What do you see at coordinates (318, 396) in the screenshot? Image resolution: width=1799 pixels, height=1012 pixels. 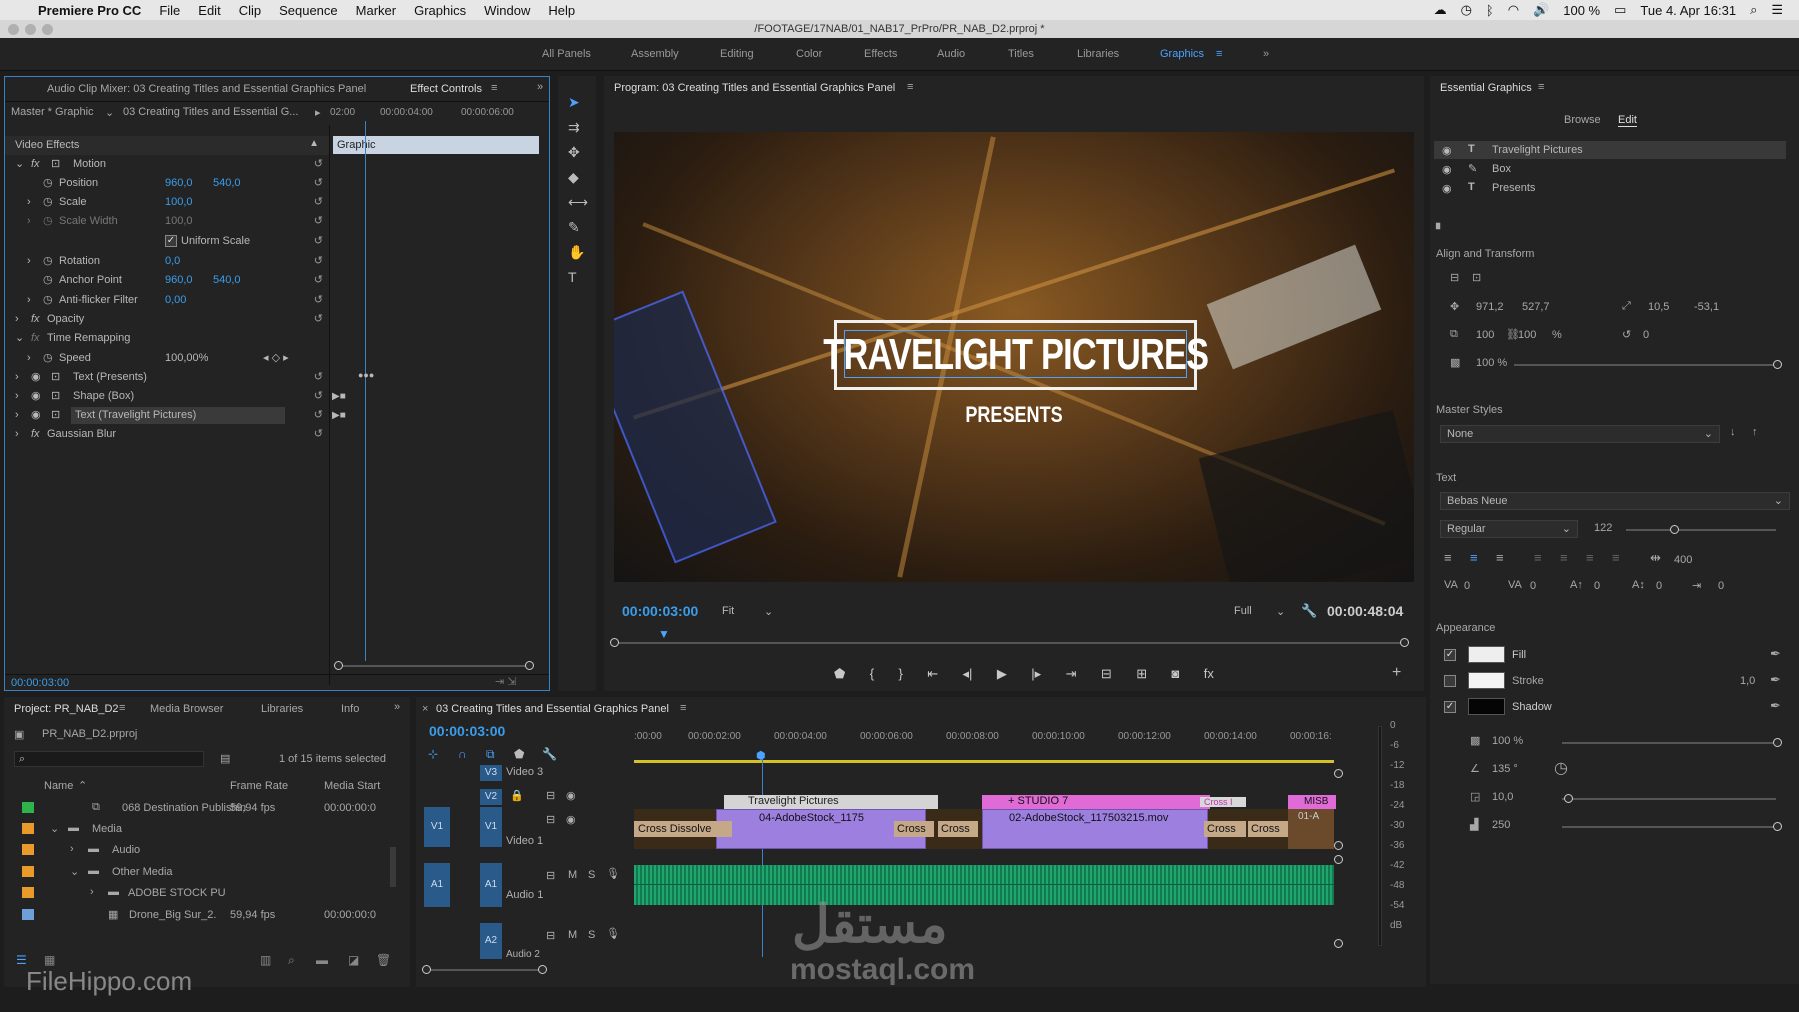 I see `reset-box-icon: ↺` at bounding box center [318, 396].